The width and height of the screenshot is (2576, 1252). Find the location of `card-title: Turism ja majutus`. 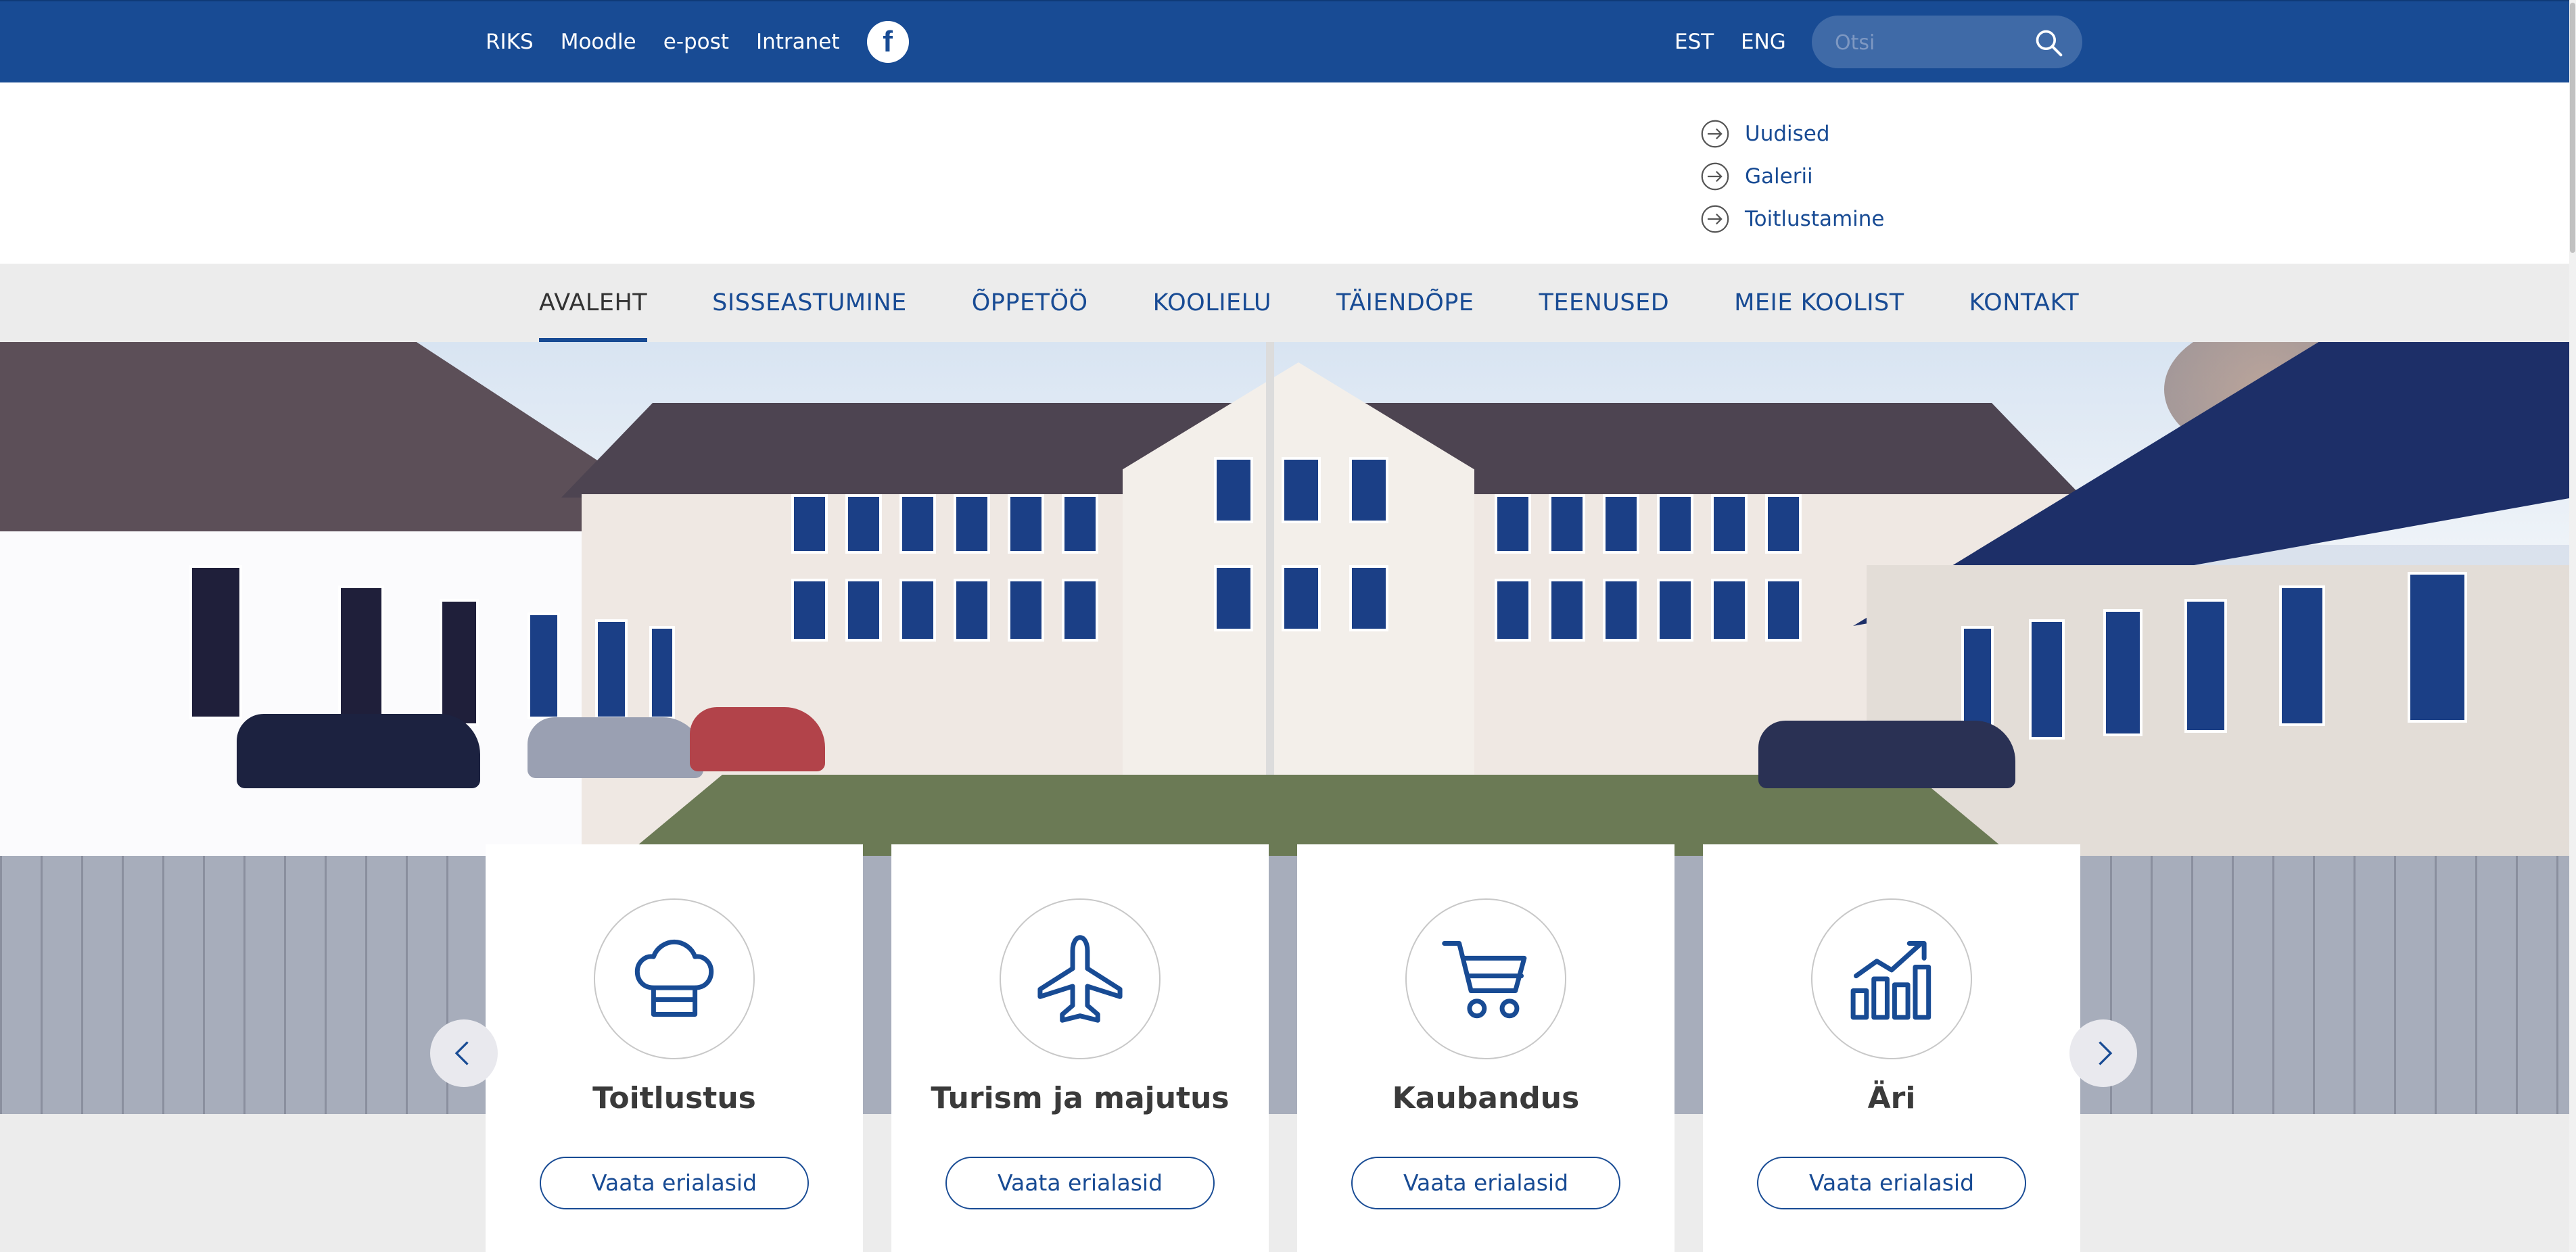

card-title: Turism ja majutus is located at coordinates (1080, 1098).